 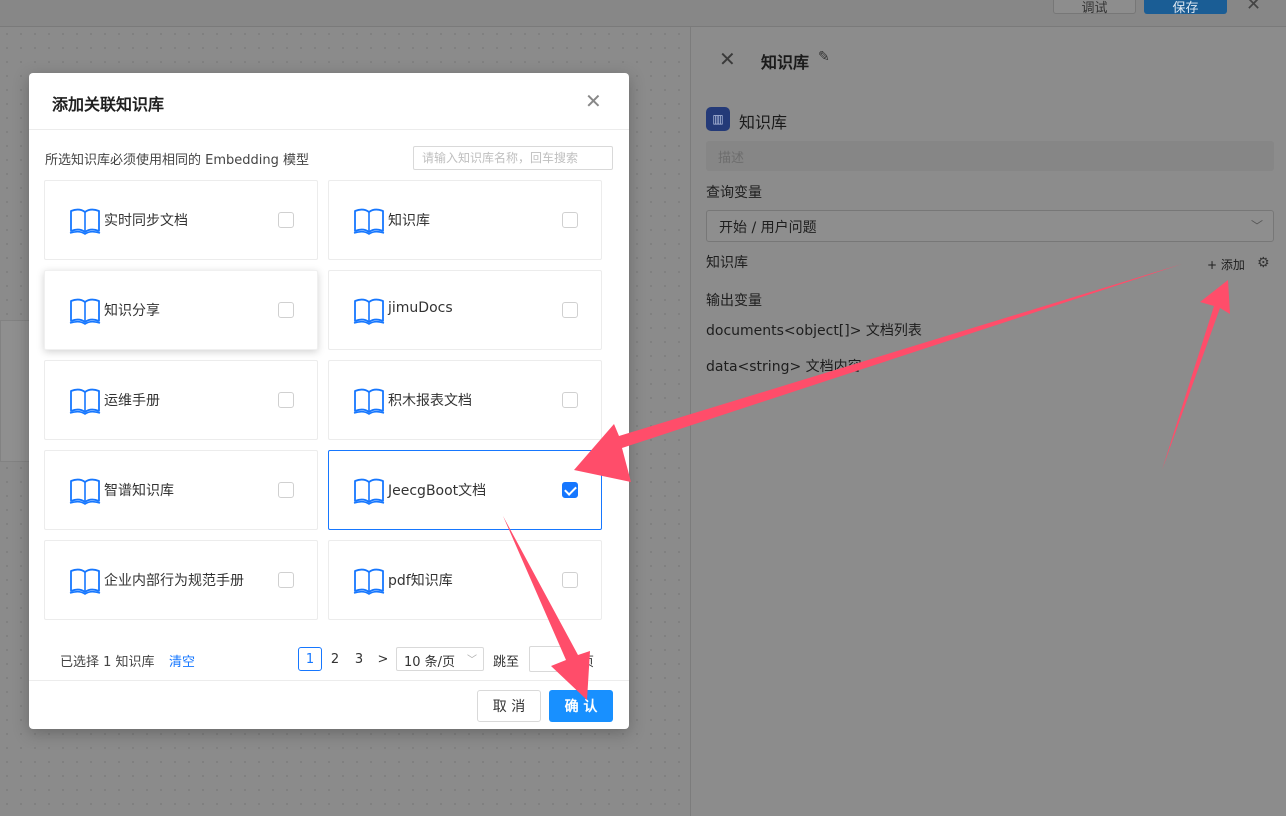 I want to click on output-variable-label: 输出变量, so click(x=734, y=301).